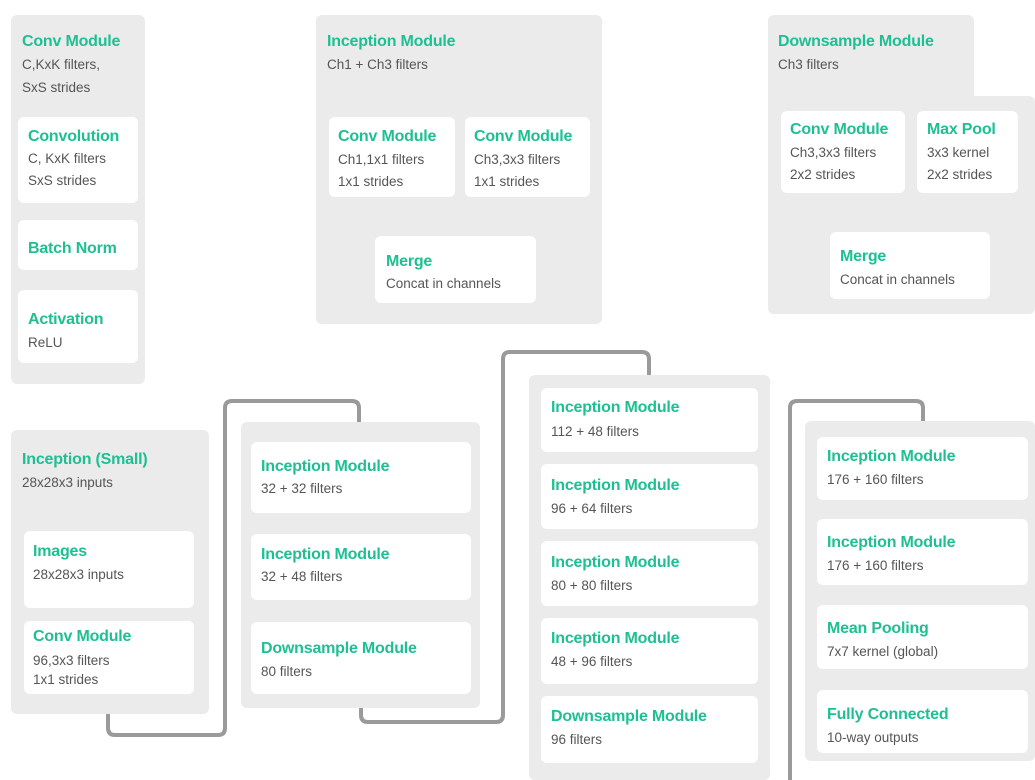  Describe the element at coordinates (60, 551) in the screenshot. I see `images-title: Images` at that location.